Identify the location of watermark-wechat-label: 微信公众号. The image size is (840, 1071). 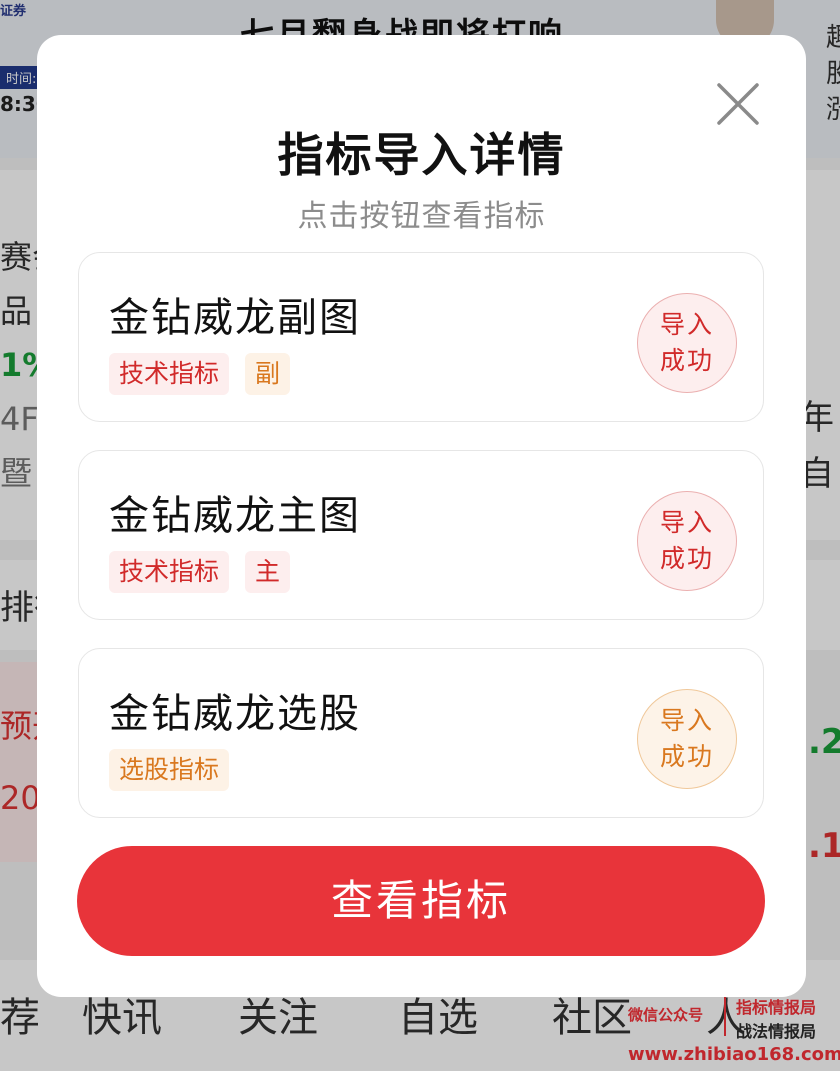
(666, 1015).